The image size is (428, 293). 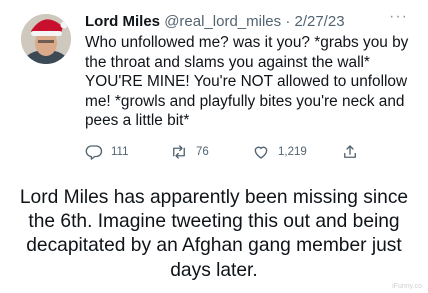 I want to click on avatar, so click(x=46, y=39).